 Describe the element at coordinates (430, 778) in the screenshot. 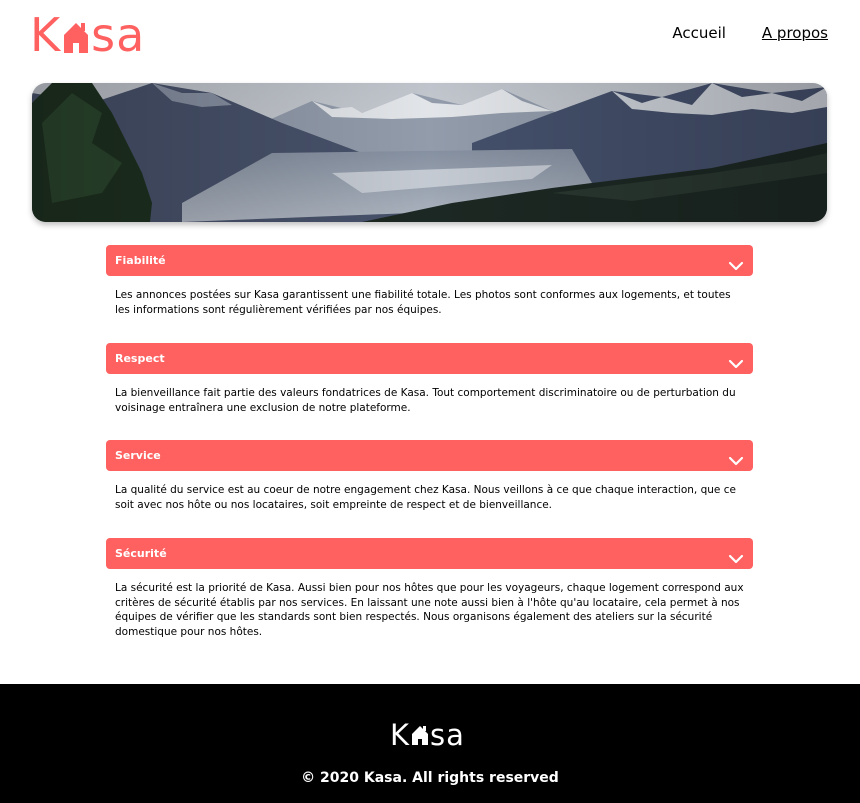

I see `copyright-text: © 2020 Kasa. All rights reserved` at that location.